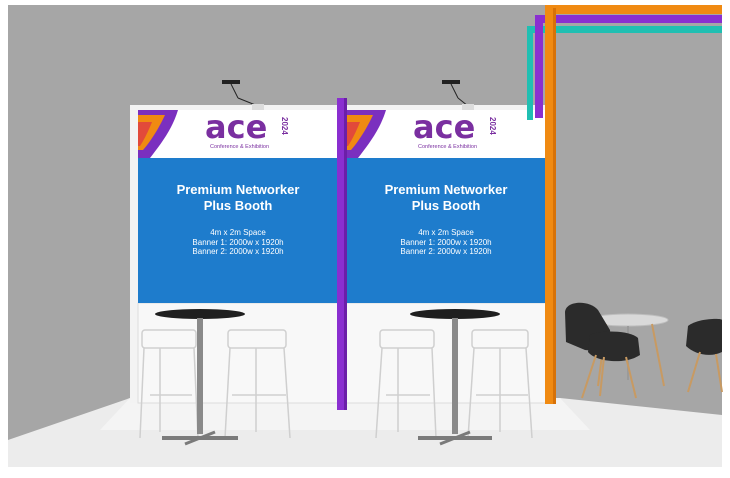 The width and height of the screenshot is (730, 478). What do you see at coordinates (448, 147) in the screenshot?
I see `logo-subtitle-right: Conference & Exhibition` at bounding box center [448, 147].